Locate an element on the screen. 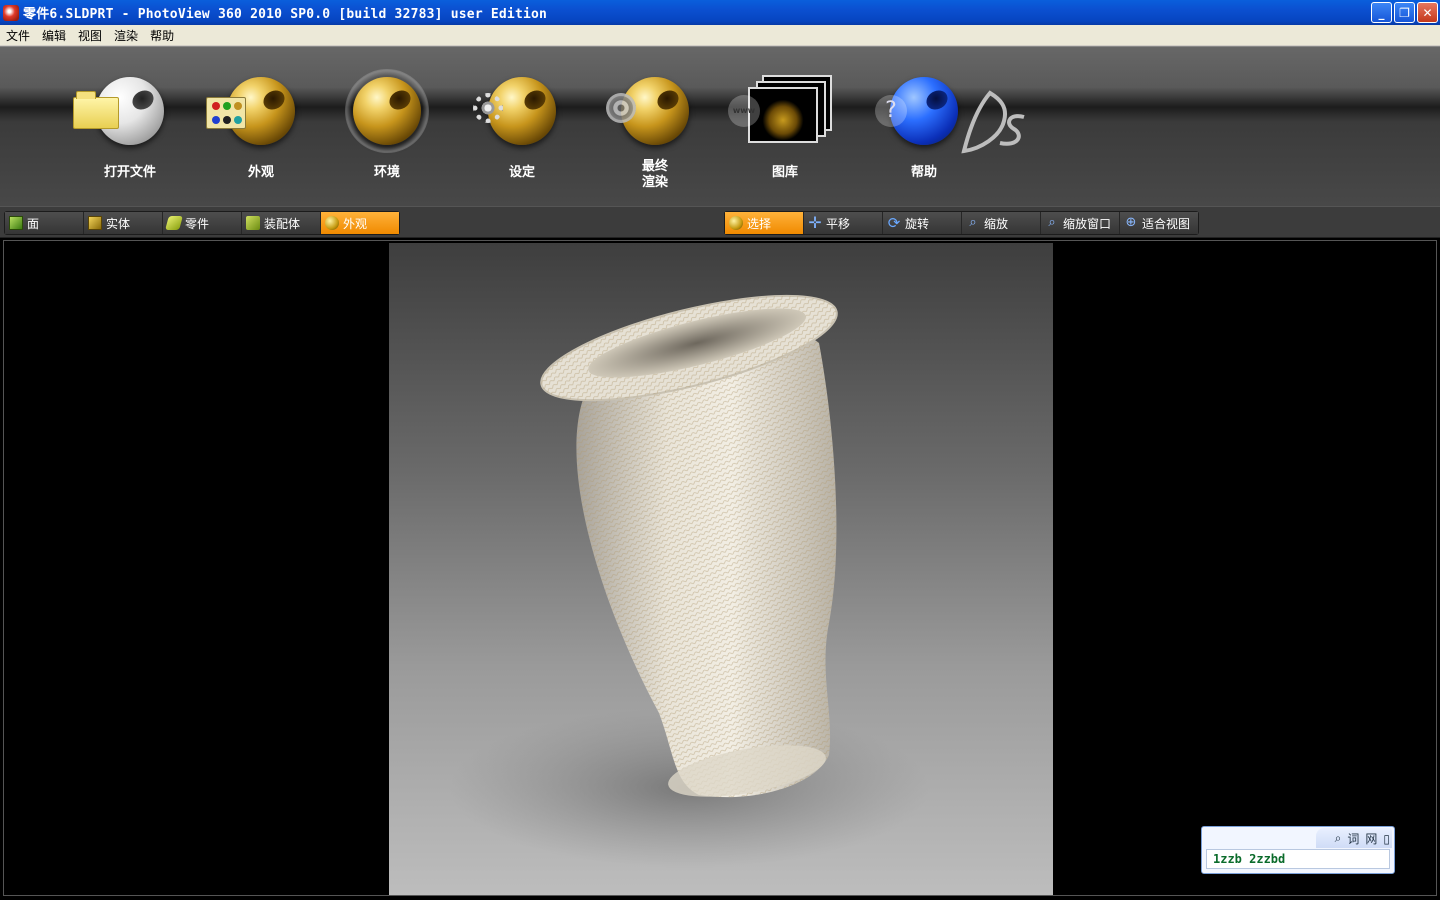 This screenshot has width=1440, height=900. select-icon is located at coordinates (736, 223).